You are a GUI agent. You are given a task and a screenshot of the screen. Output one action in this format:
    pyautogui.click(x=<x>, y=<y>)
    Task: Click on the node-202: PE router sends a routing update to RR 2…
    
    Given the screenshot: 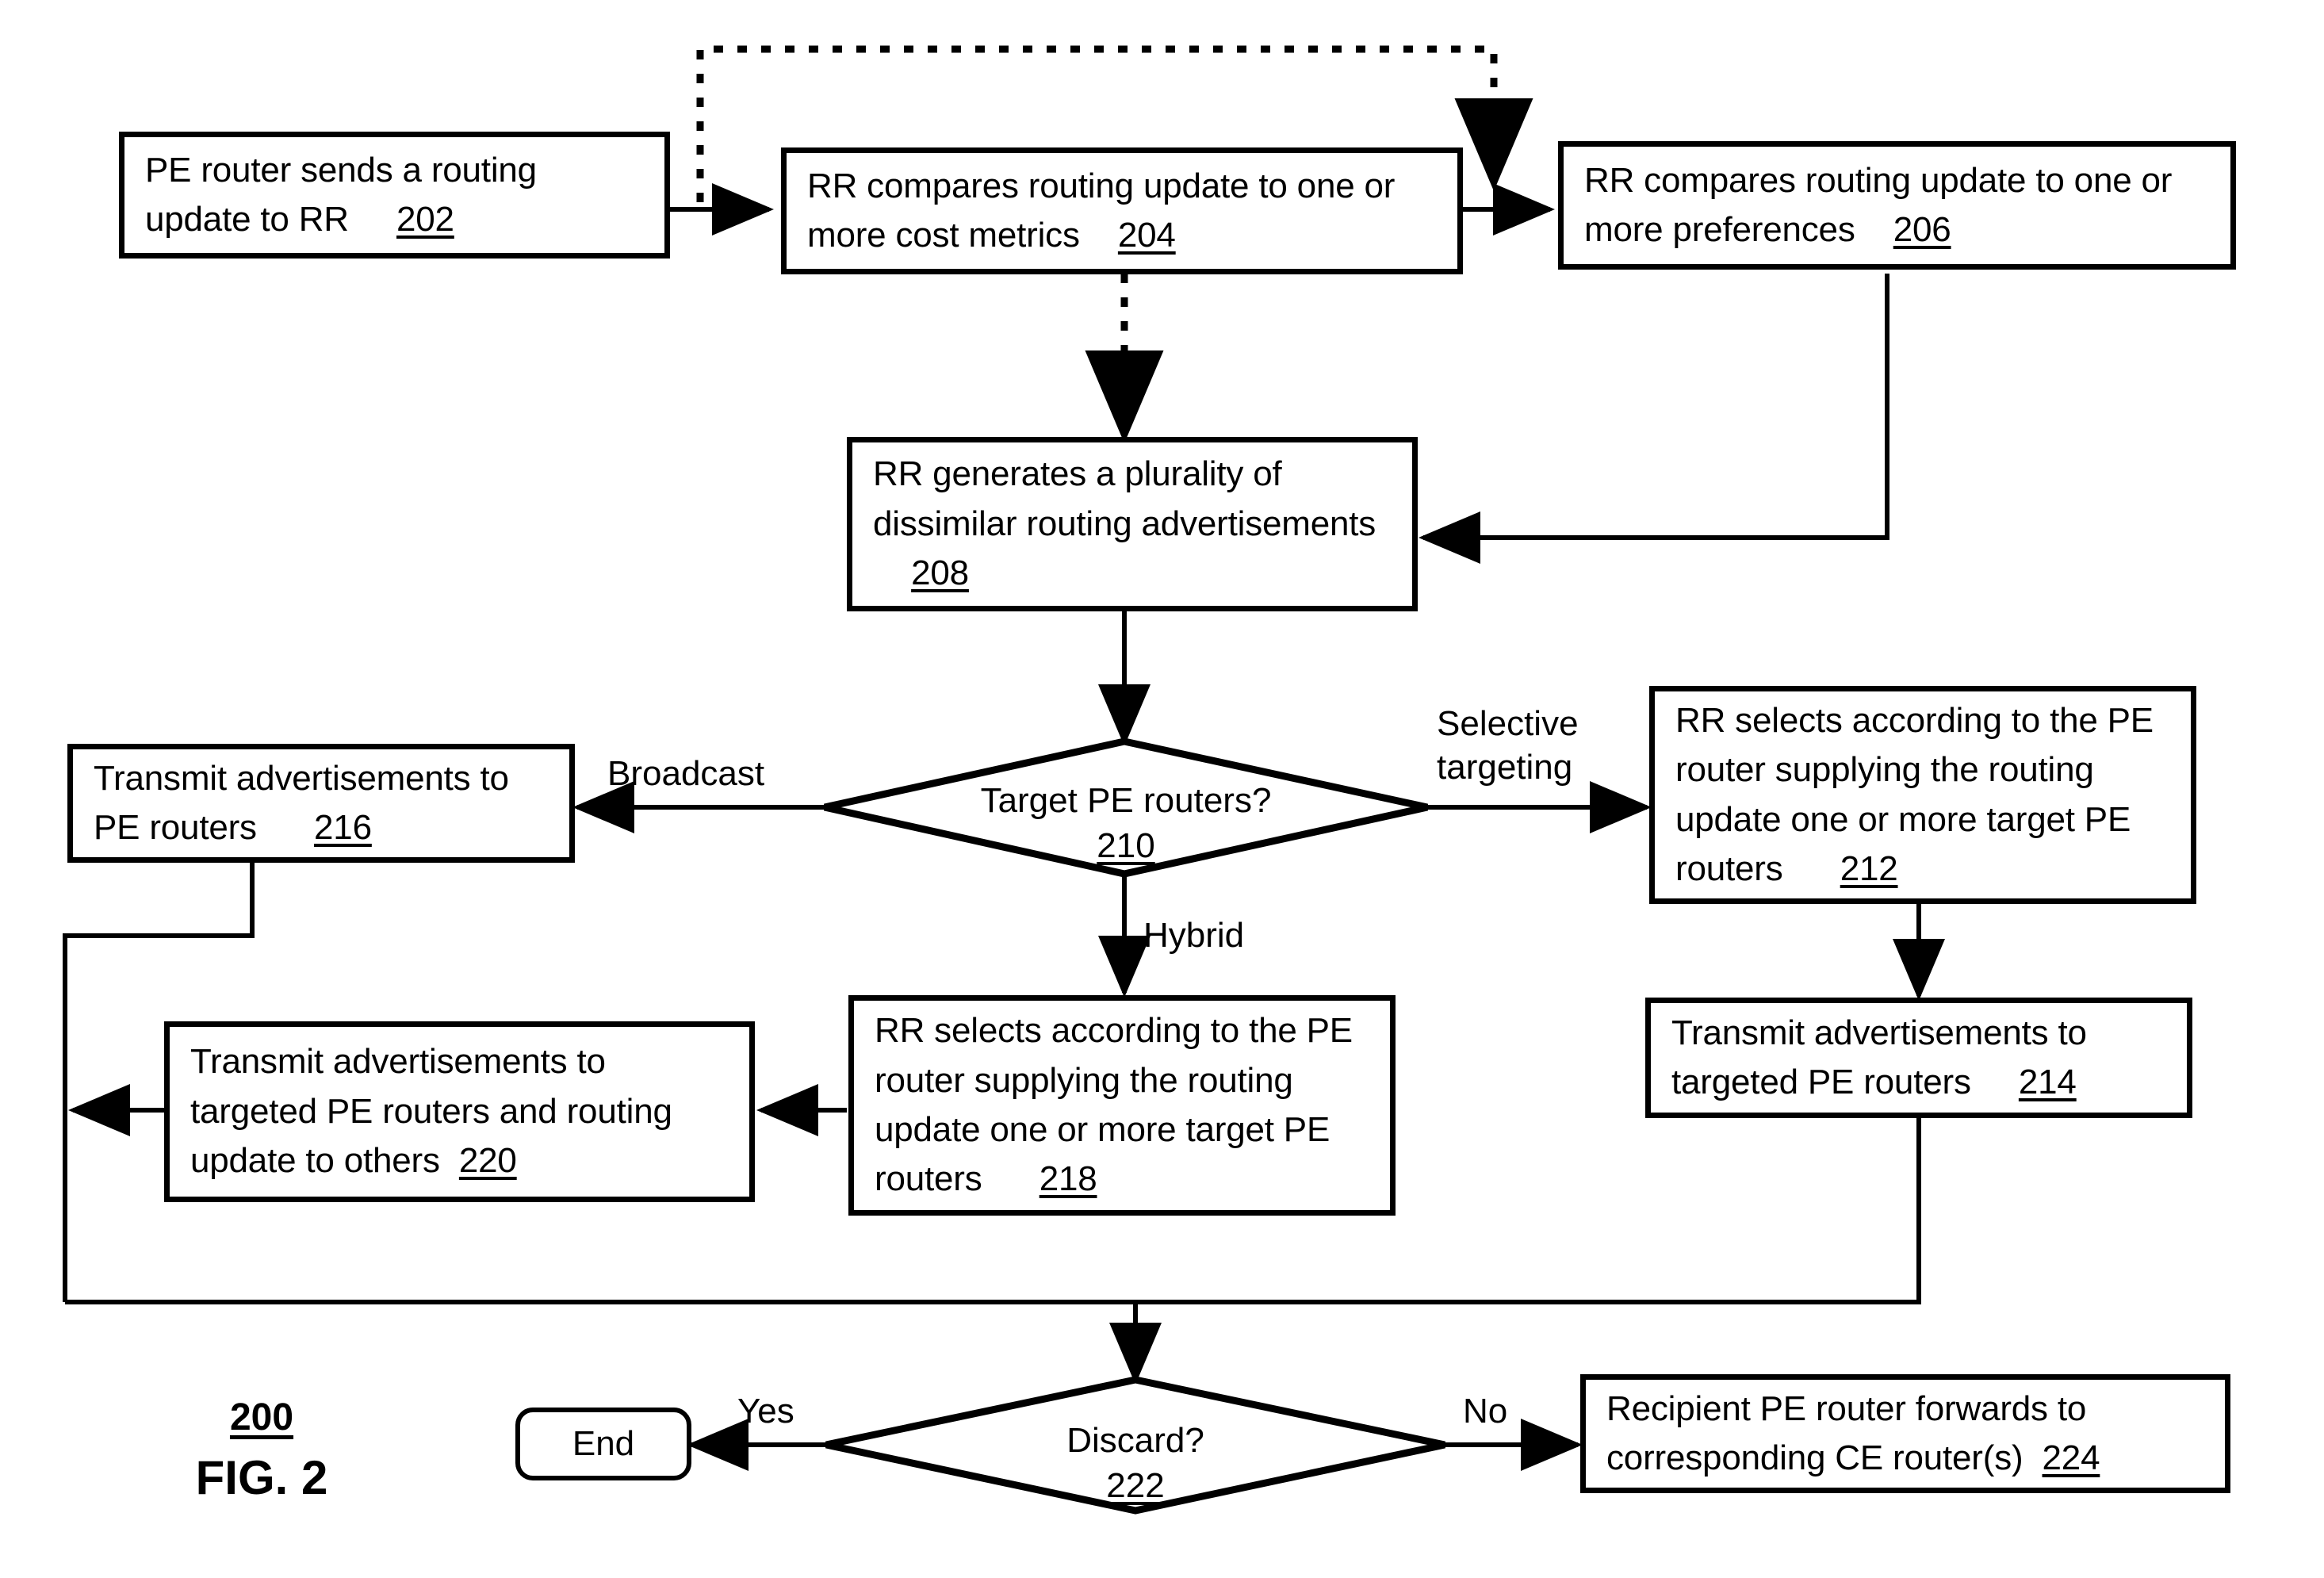 What is the action you would take?
    pyautogui.click(x=395, y=195)
    